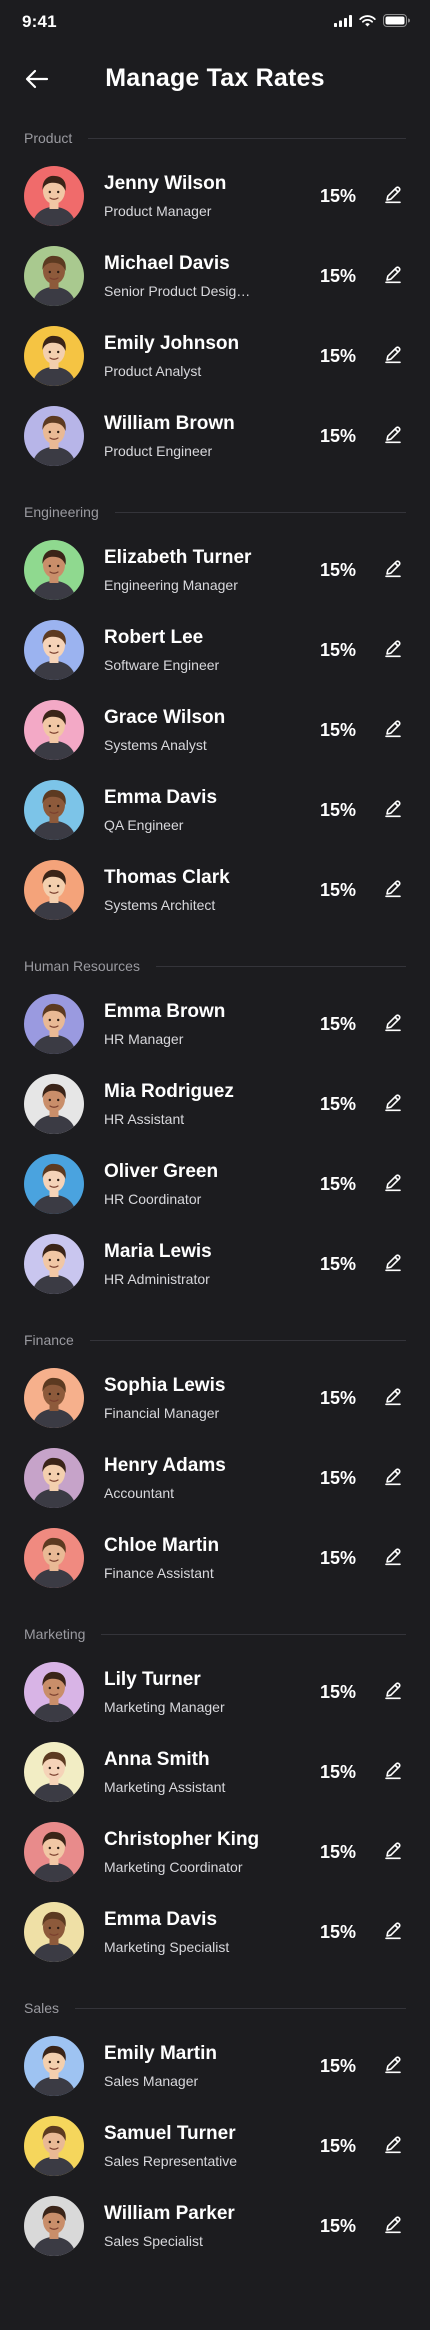 The image size is (430, 2330). Describe the element at coordinates (215, 1478) in the screenshot. I see `list-item: Henry Adams Accountant 15%` at that location.